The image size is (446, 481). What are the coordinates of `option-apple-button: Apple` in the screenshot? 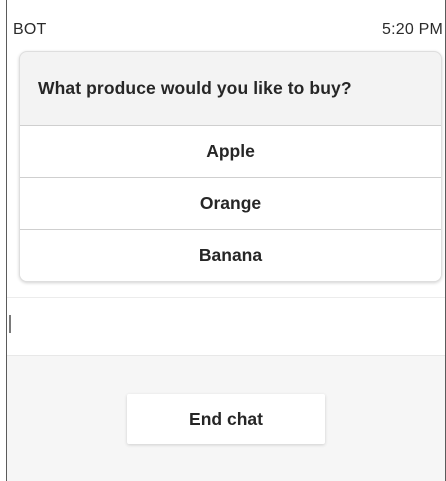 It's located at (230, 151).